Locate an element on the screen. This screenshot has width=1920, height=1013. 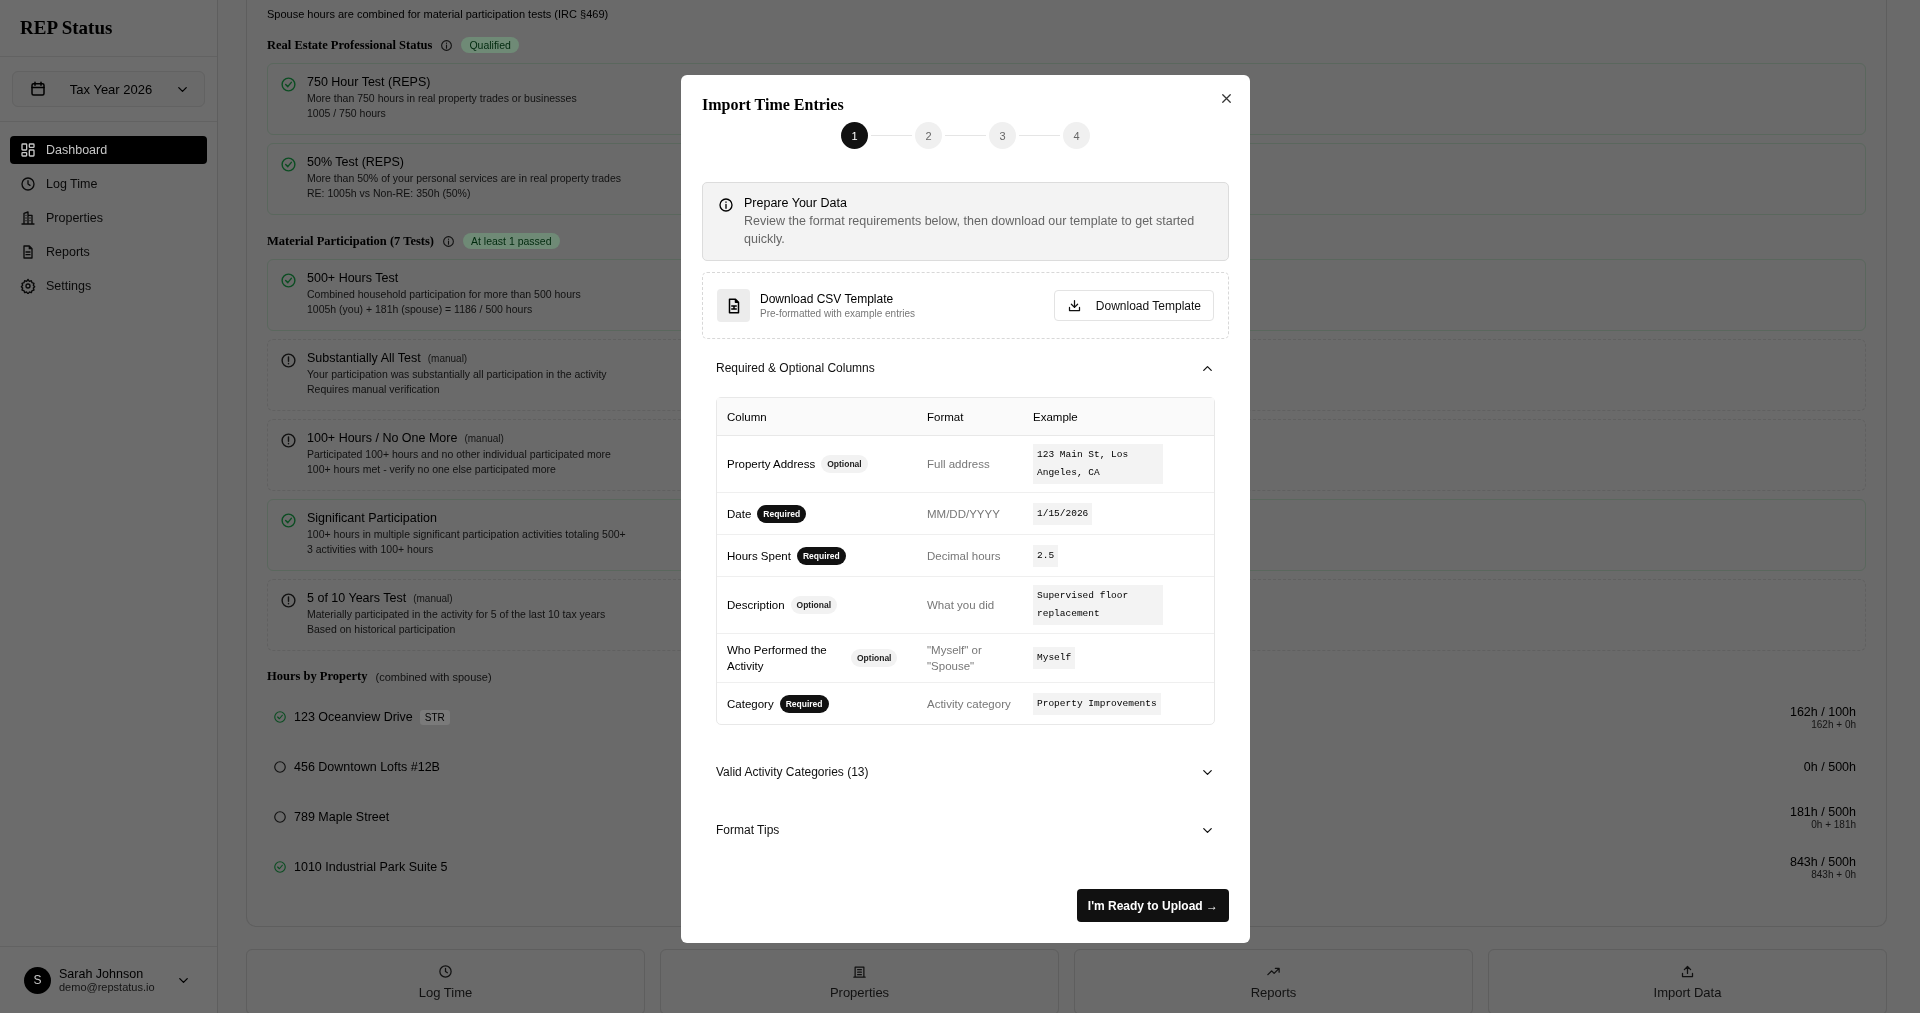
example-code: Property Improvements is located at coordinates (1097, 703).